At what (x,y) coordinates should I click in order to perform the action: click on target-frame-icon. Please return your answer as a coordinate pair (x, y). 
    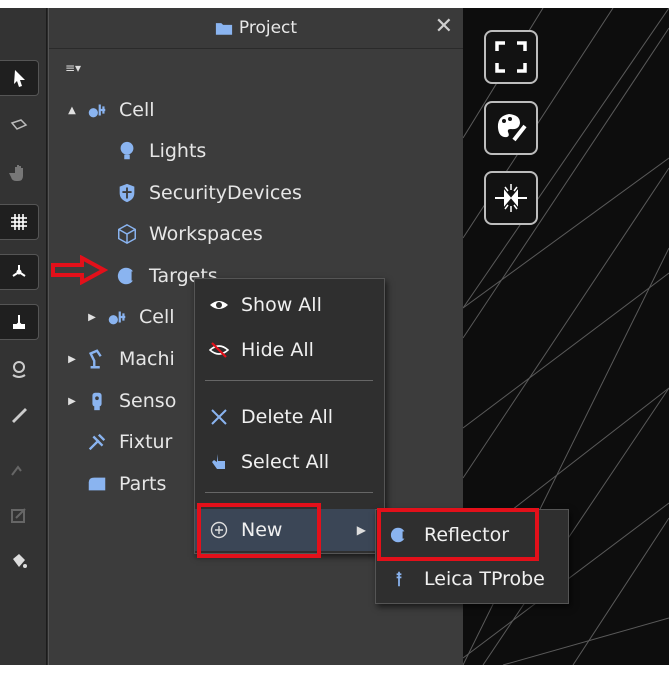
    Looking at the image, I should click on (19, 322).